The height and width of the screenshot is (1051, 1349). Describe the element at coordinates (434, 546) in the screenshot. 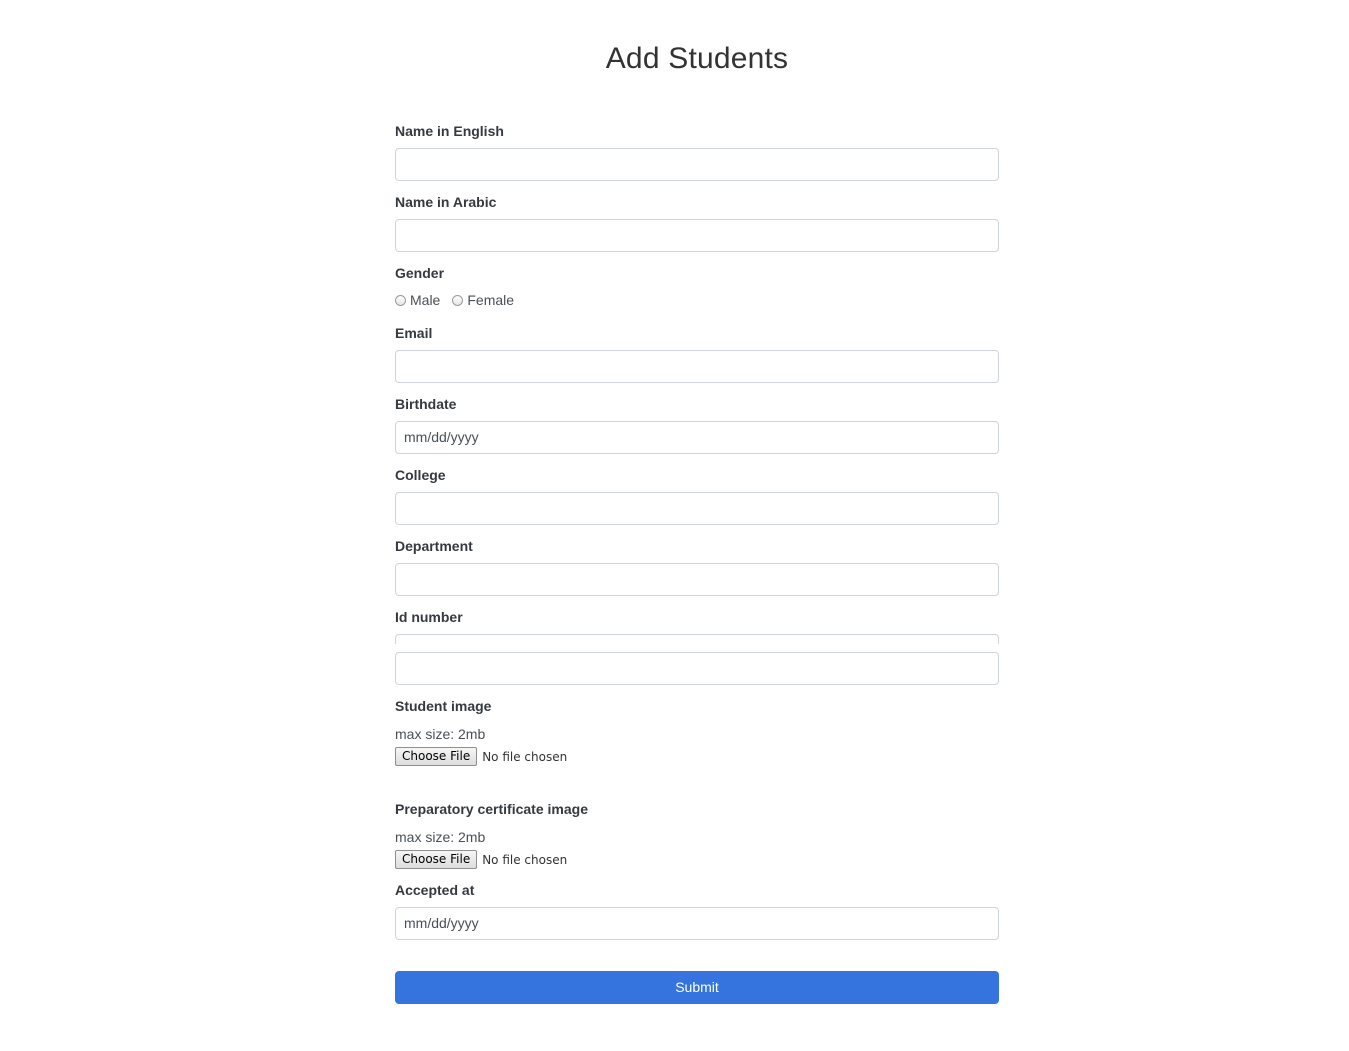

I see `department-label: Department` at that location.